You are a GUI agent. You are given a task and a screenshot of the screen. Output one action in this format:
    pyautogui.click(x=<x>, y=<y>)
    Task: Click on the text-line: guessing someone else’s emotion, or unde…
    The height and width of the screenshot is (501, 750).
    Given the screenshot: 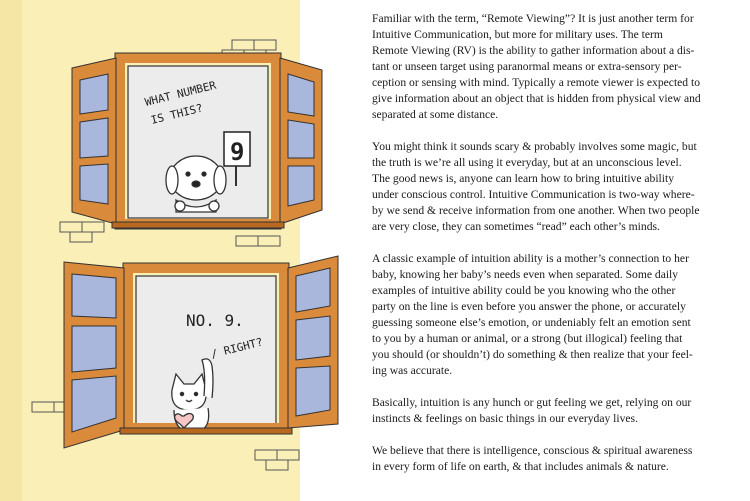 What is the action you would take?
    pyautogui.click(x=531, y=322)
    